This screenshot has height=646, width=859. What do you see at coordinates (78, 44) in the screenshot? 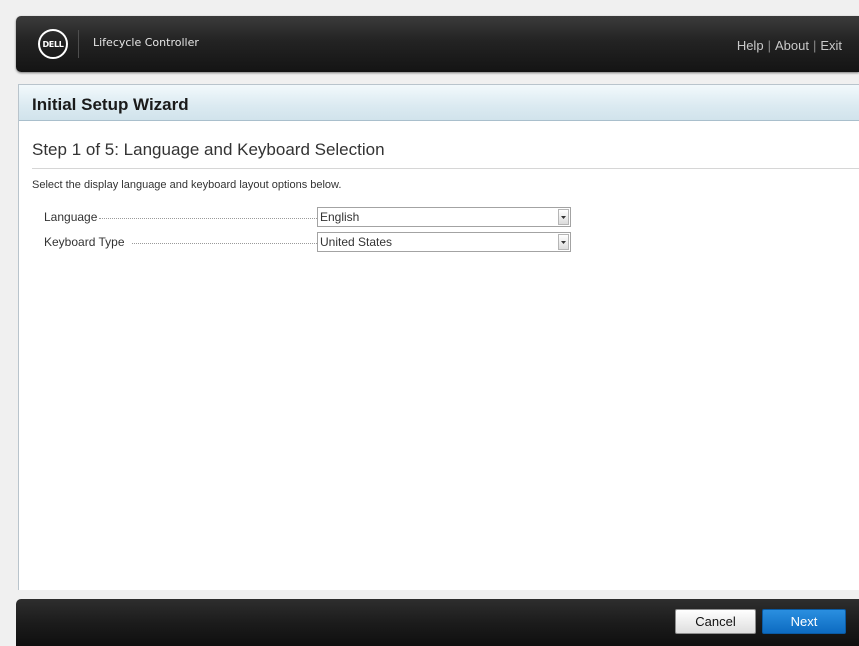
I see `logo-divider` at bounding box center [78, 44].